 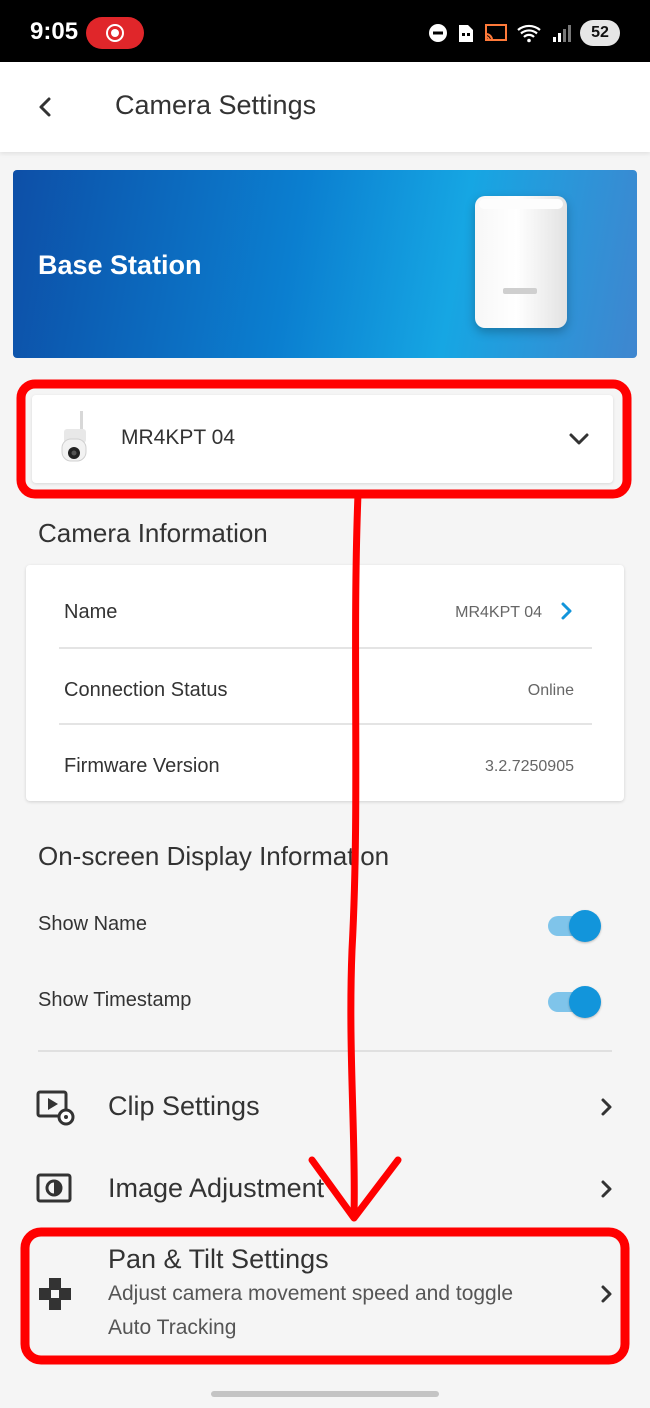 I want to click on name-value: MR4KPT 04, so click(x=498, y=612).